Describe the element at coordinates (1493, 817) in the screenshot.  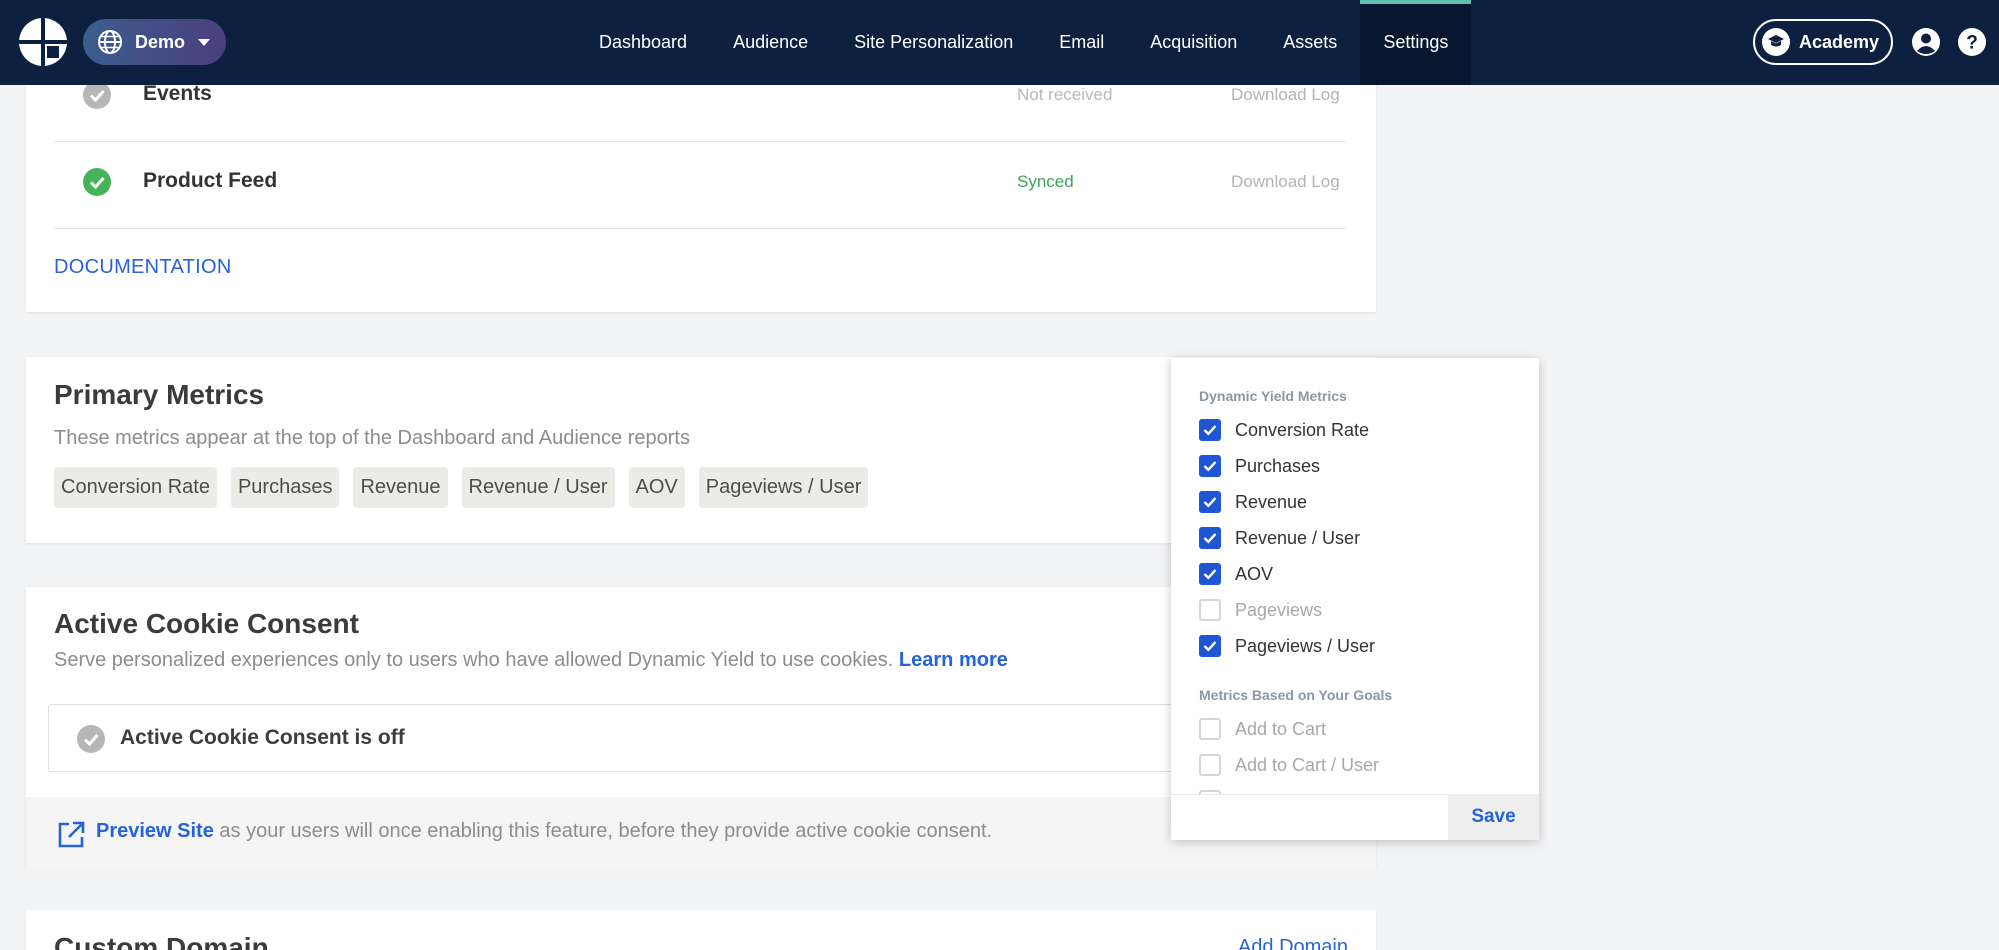
I see `save-button: Save` at that location.